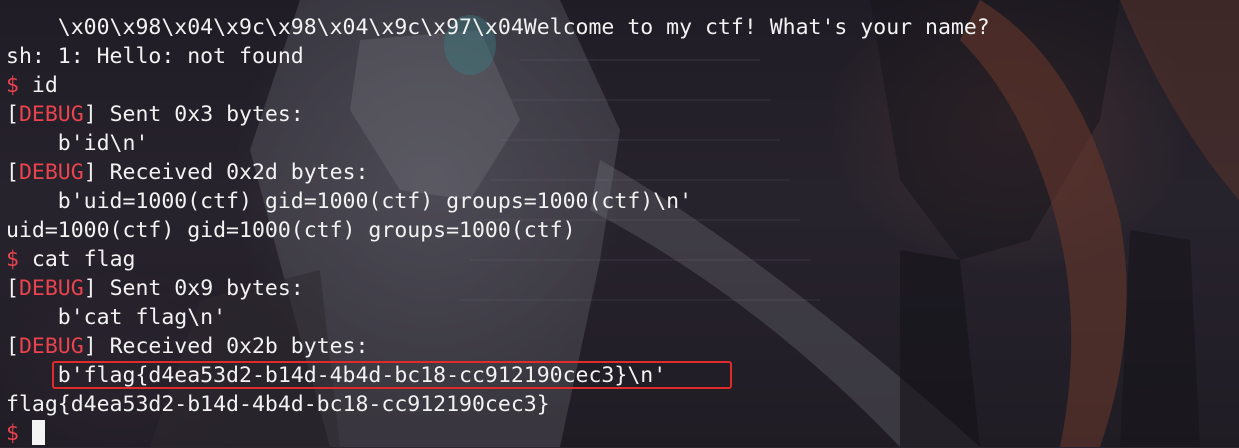 The width and height of the screenshot is (1239, 448). What do you see at coordinates (155, 56) in the screenshot?
I see `shell-error-line: sh: 1: Hello: not found` at bounding box center [155, 56].